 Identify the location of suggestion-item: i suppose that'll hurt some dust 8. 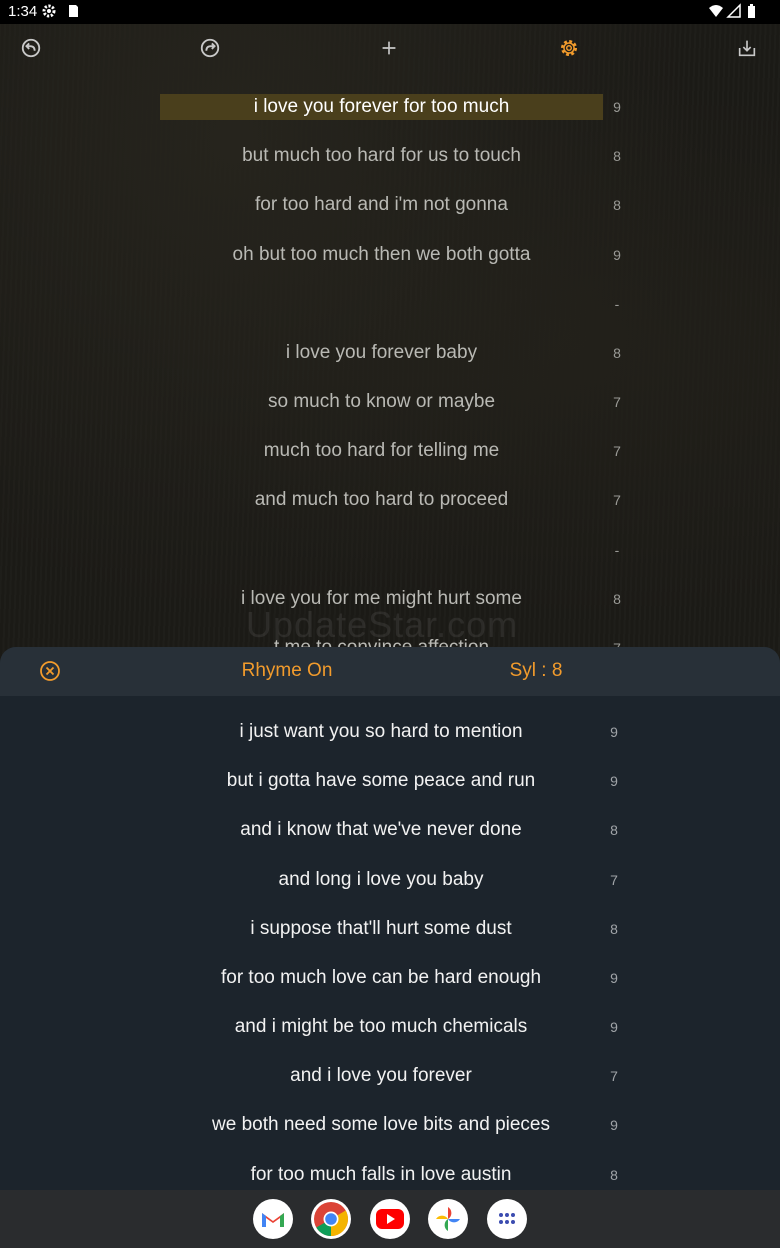
(390, 940).